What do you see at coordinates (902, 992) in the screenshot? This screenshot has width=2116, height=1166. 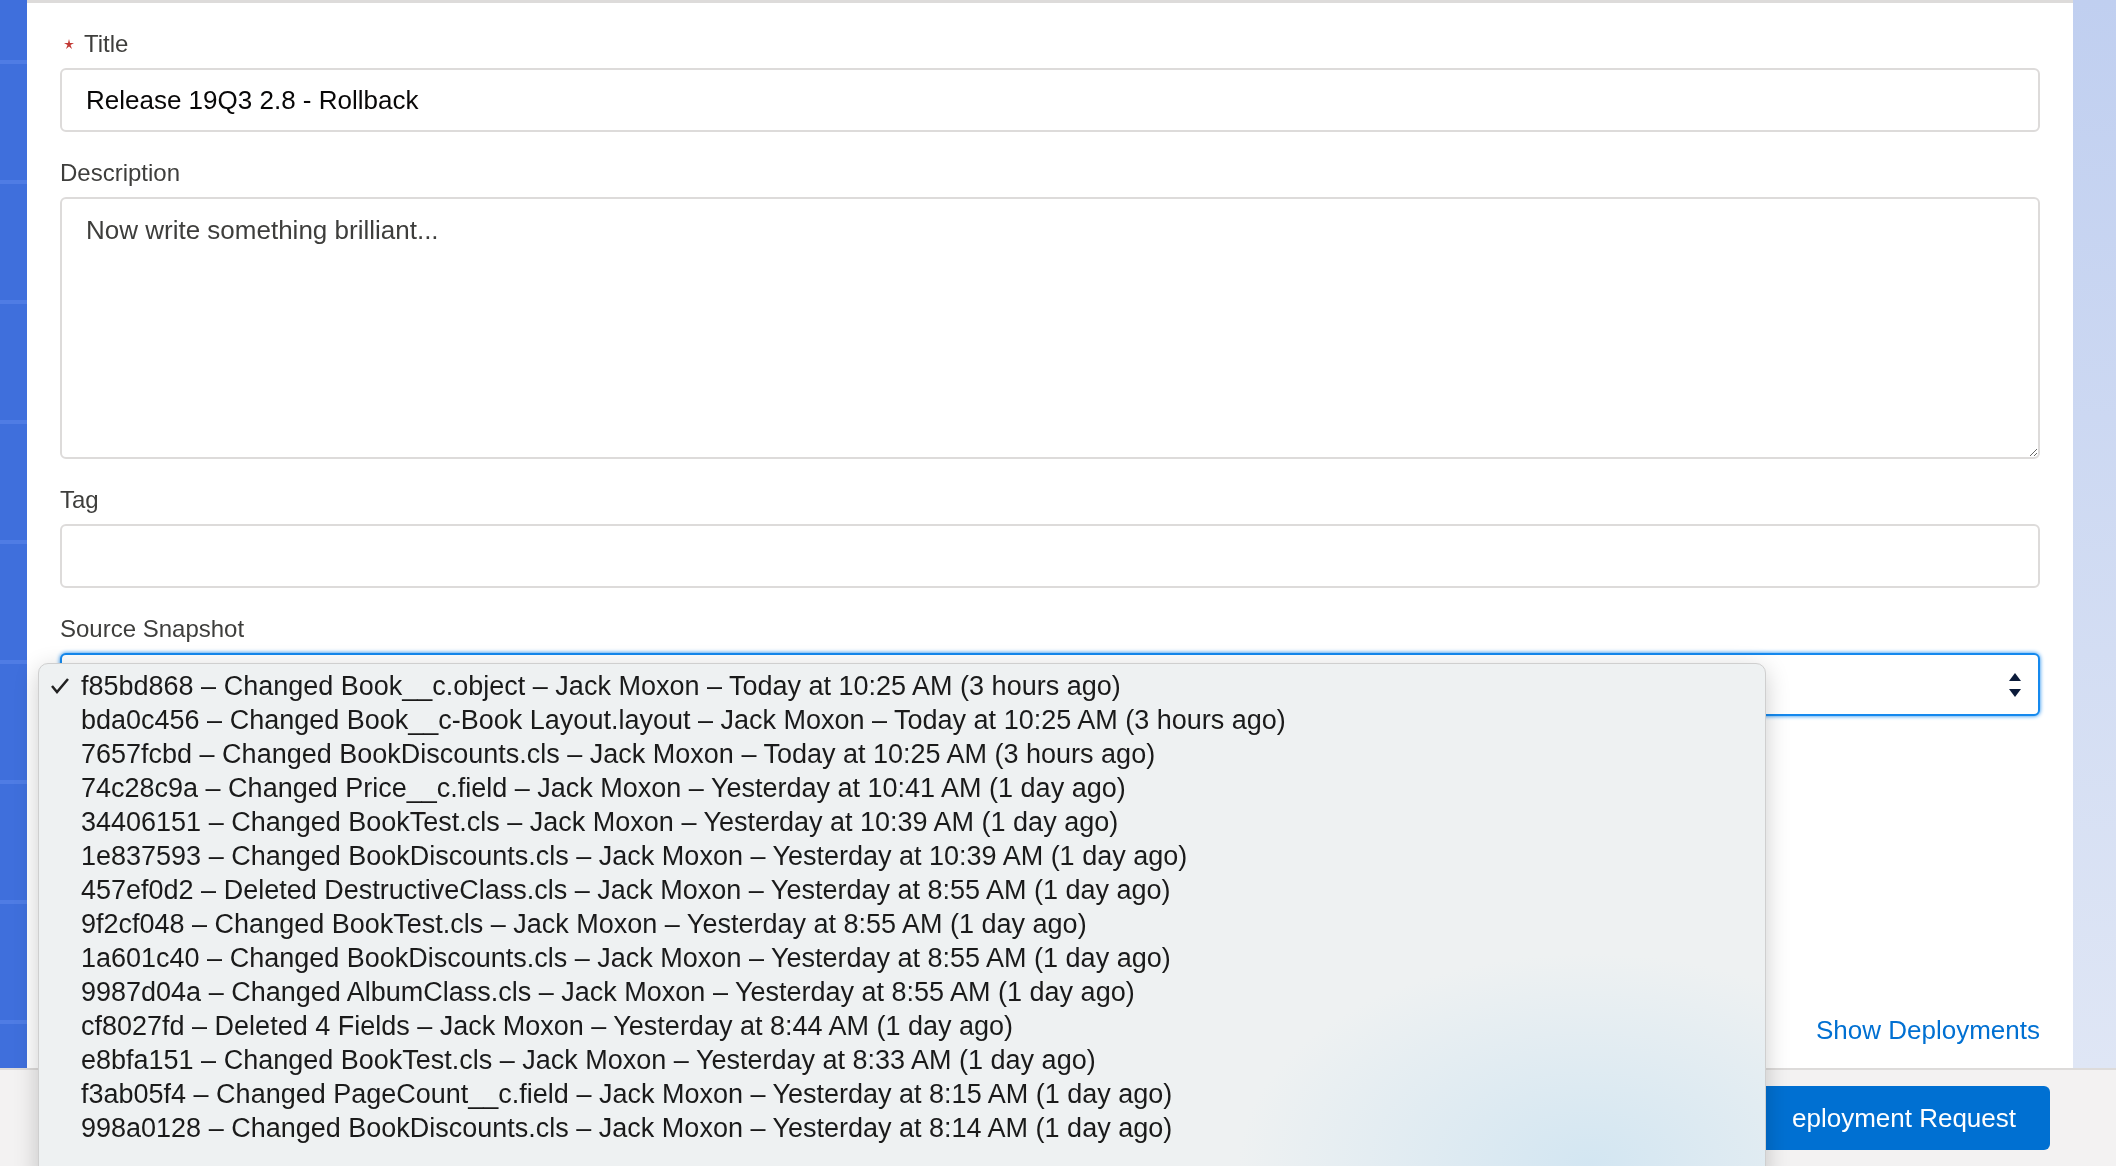 I see `menu-item: 9987d04a – Changed AlbumClass.cls – Jack Moxon – Yesterday at 8:55 AM (1 day ago)` at bounding box center [902, 992].